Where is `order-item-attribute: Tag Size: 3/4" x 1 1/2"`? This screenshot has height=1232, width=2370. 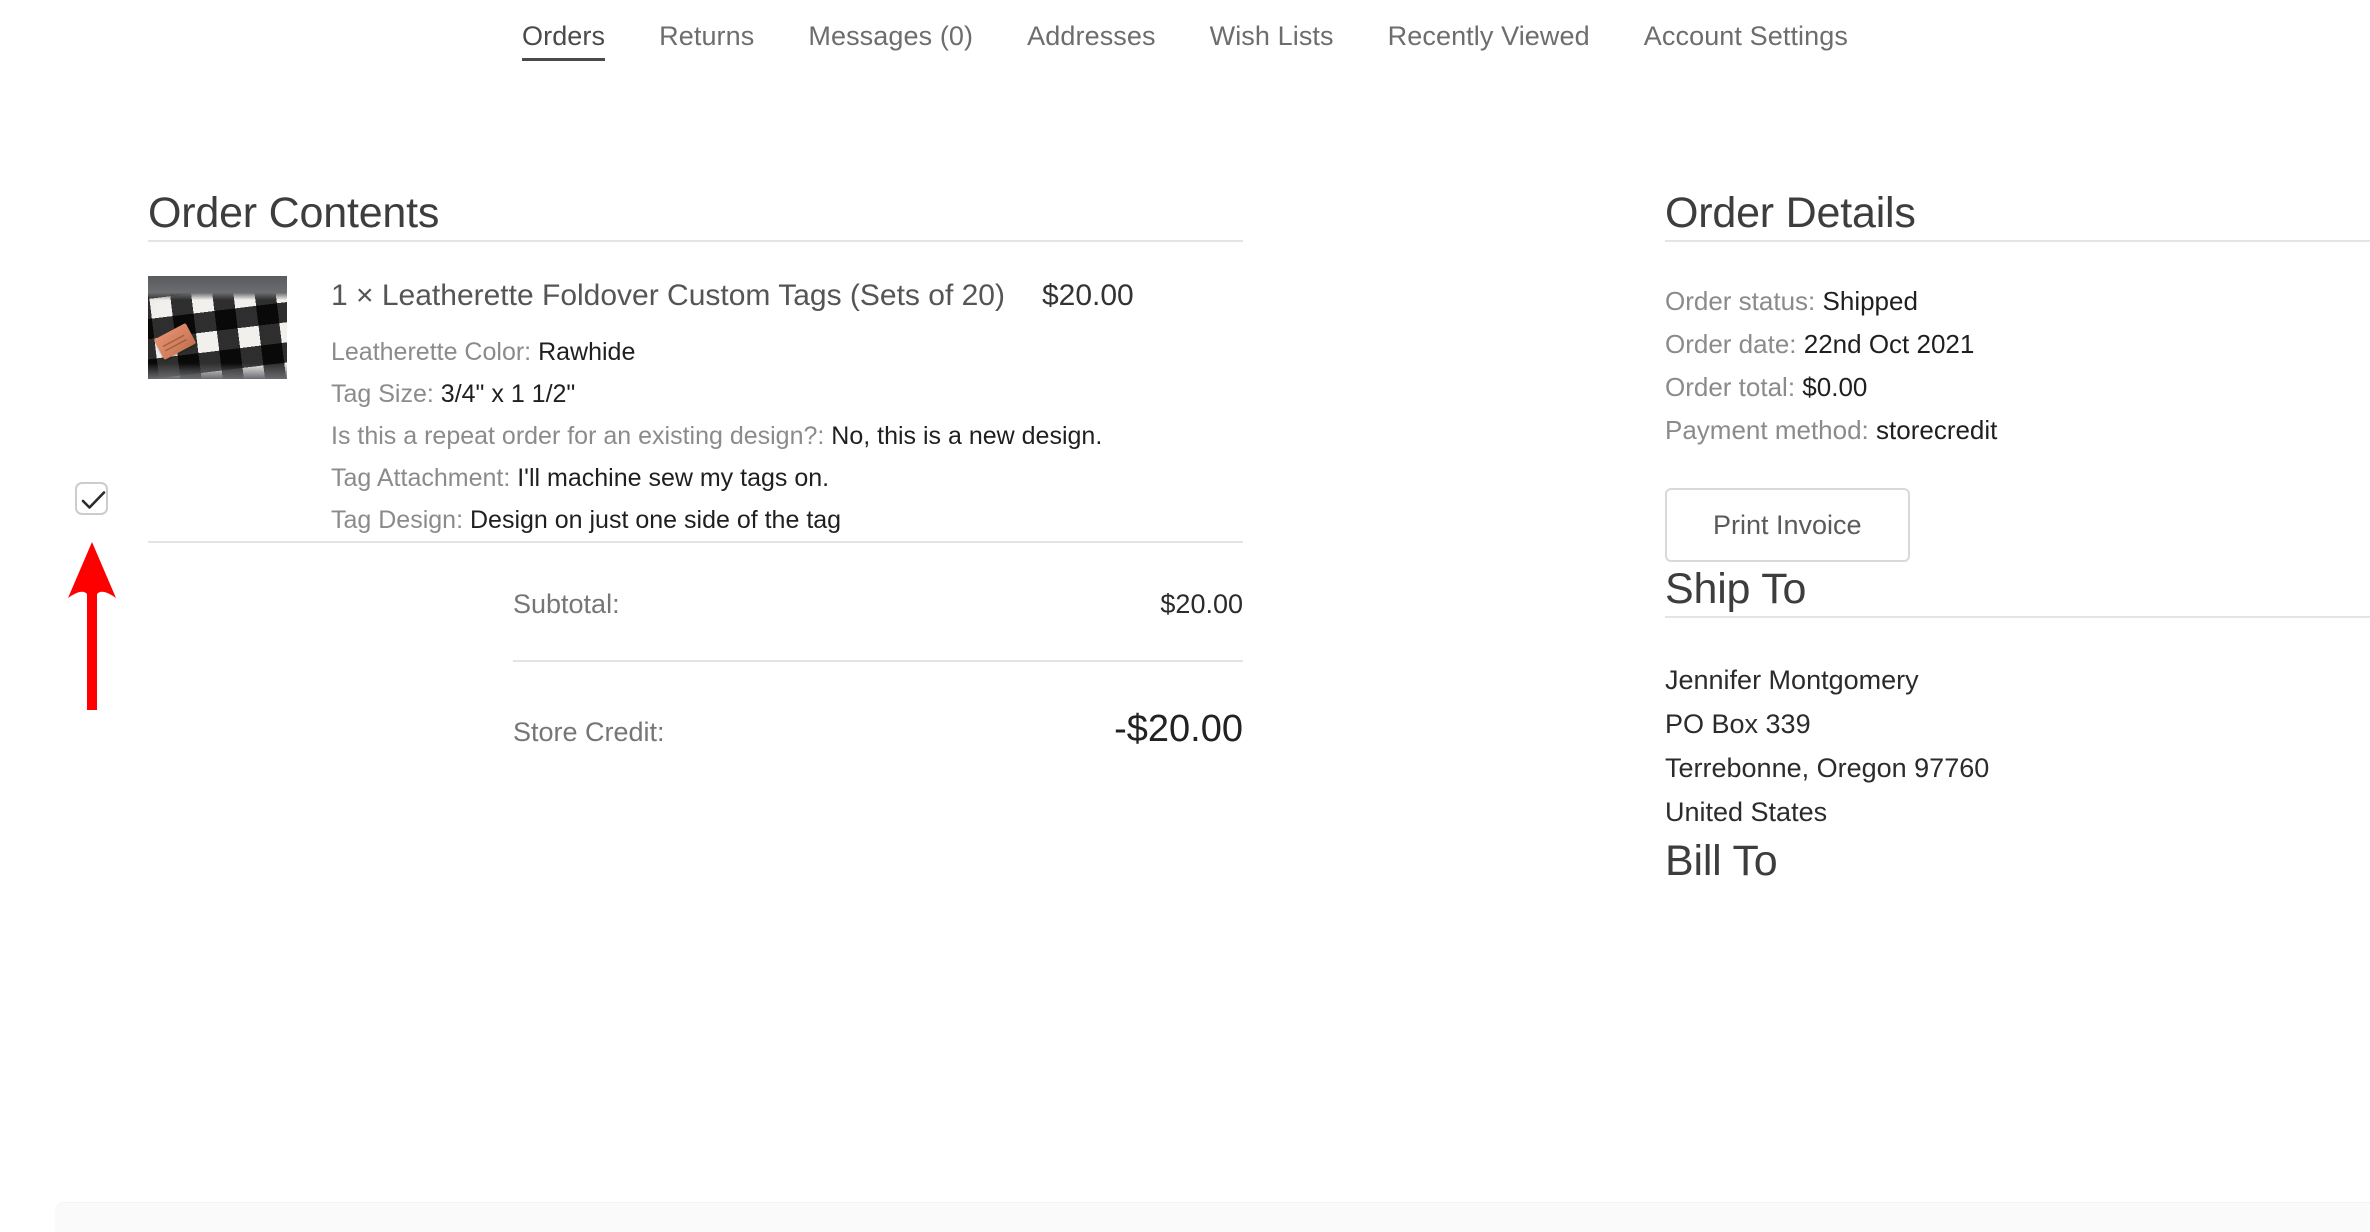
order-item-attribute: Tag Size: 3/4" x 1 1/2" is located at coordinates (787, 394).